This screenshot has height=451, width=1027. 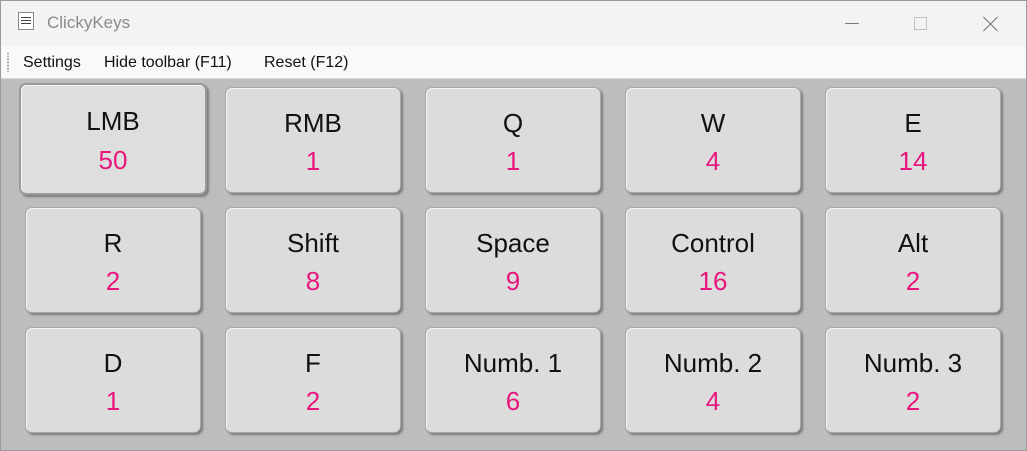 I want to click on key-tile-space: Space 9, so click(x=513, y=260).